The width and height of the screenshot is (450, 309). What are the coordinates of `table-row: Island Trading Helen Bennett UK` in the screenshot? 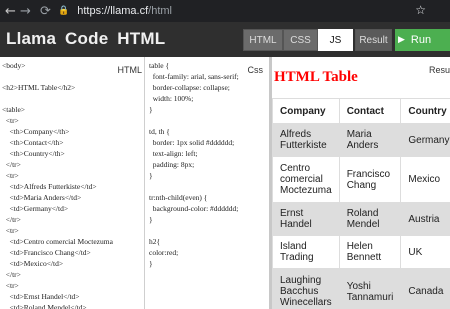 It's located at (361, 252).